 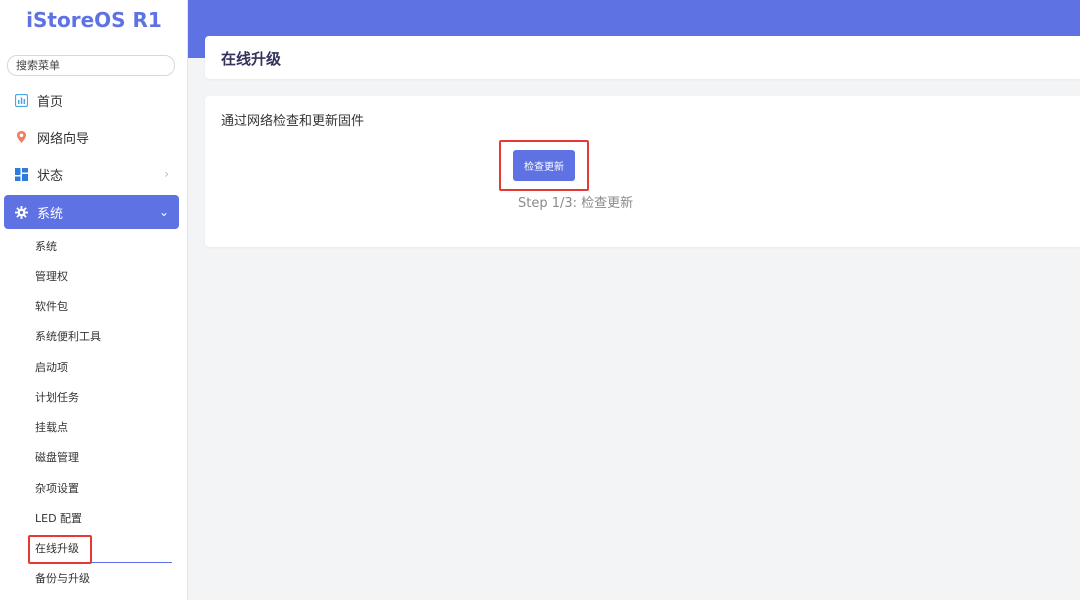 What do you see at coordinates (91, 137) in the screenshot?
I see `sidebar-item-wizard: 网络向导` at bounding box center [91, 137].